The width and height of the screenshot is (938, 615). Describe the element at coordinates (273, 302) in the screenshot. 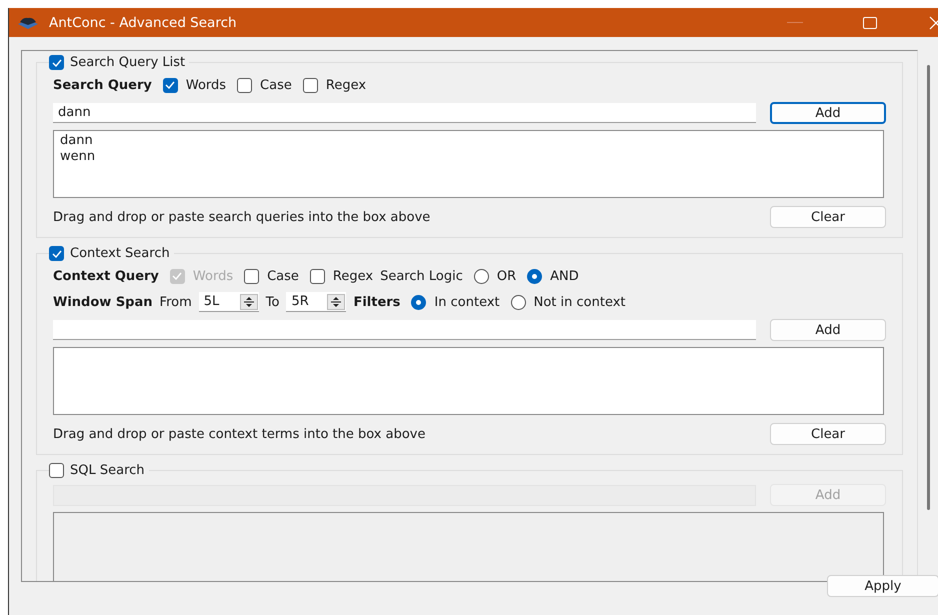

I see `field-label: To` at that location.